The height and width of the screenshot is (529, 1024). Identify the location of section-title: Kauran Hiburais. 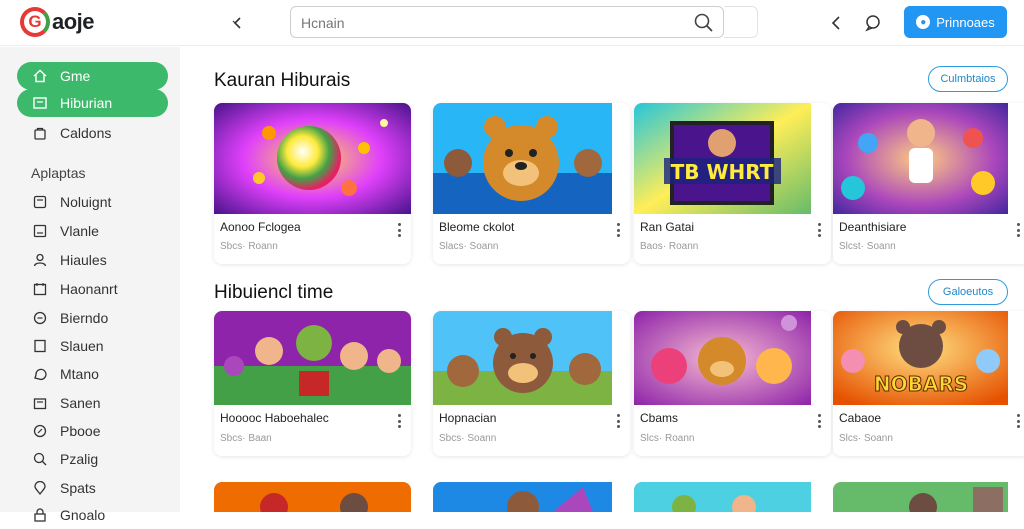
(282, 80).